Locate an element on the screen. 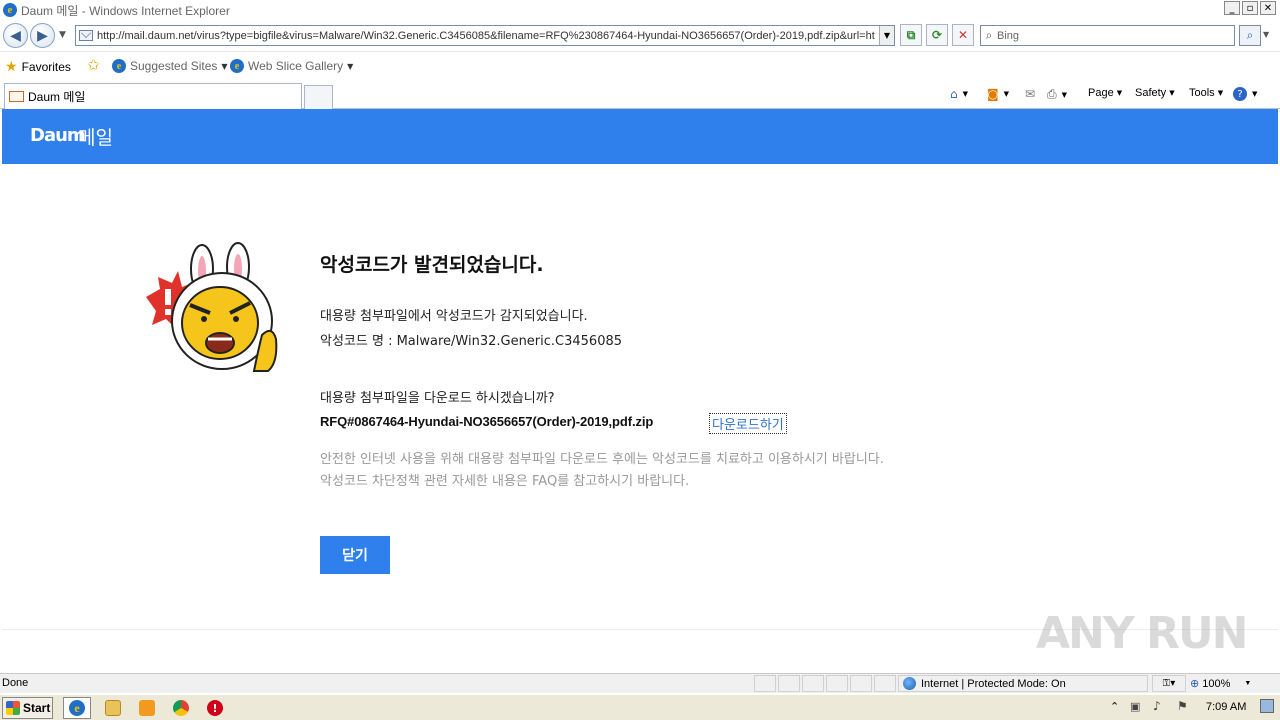  search-icon: ⌕ is located at coordinates (989, 35).